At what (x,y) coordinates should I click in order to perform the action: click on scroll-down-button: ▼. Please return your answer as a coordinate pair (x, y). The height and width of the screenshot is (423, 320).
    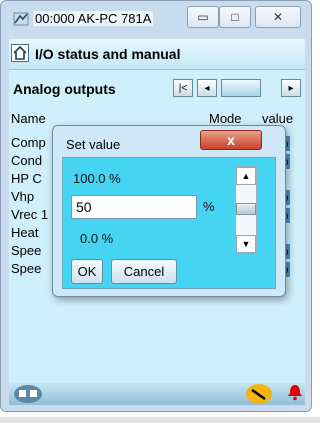
    Looking at the image, I should click on (246, 244).